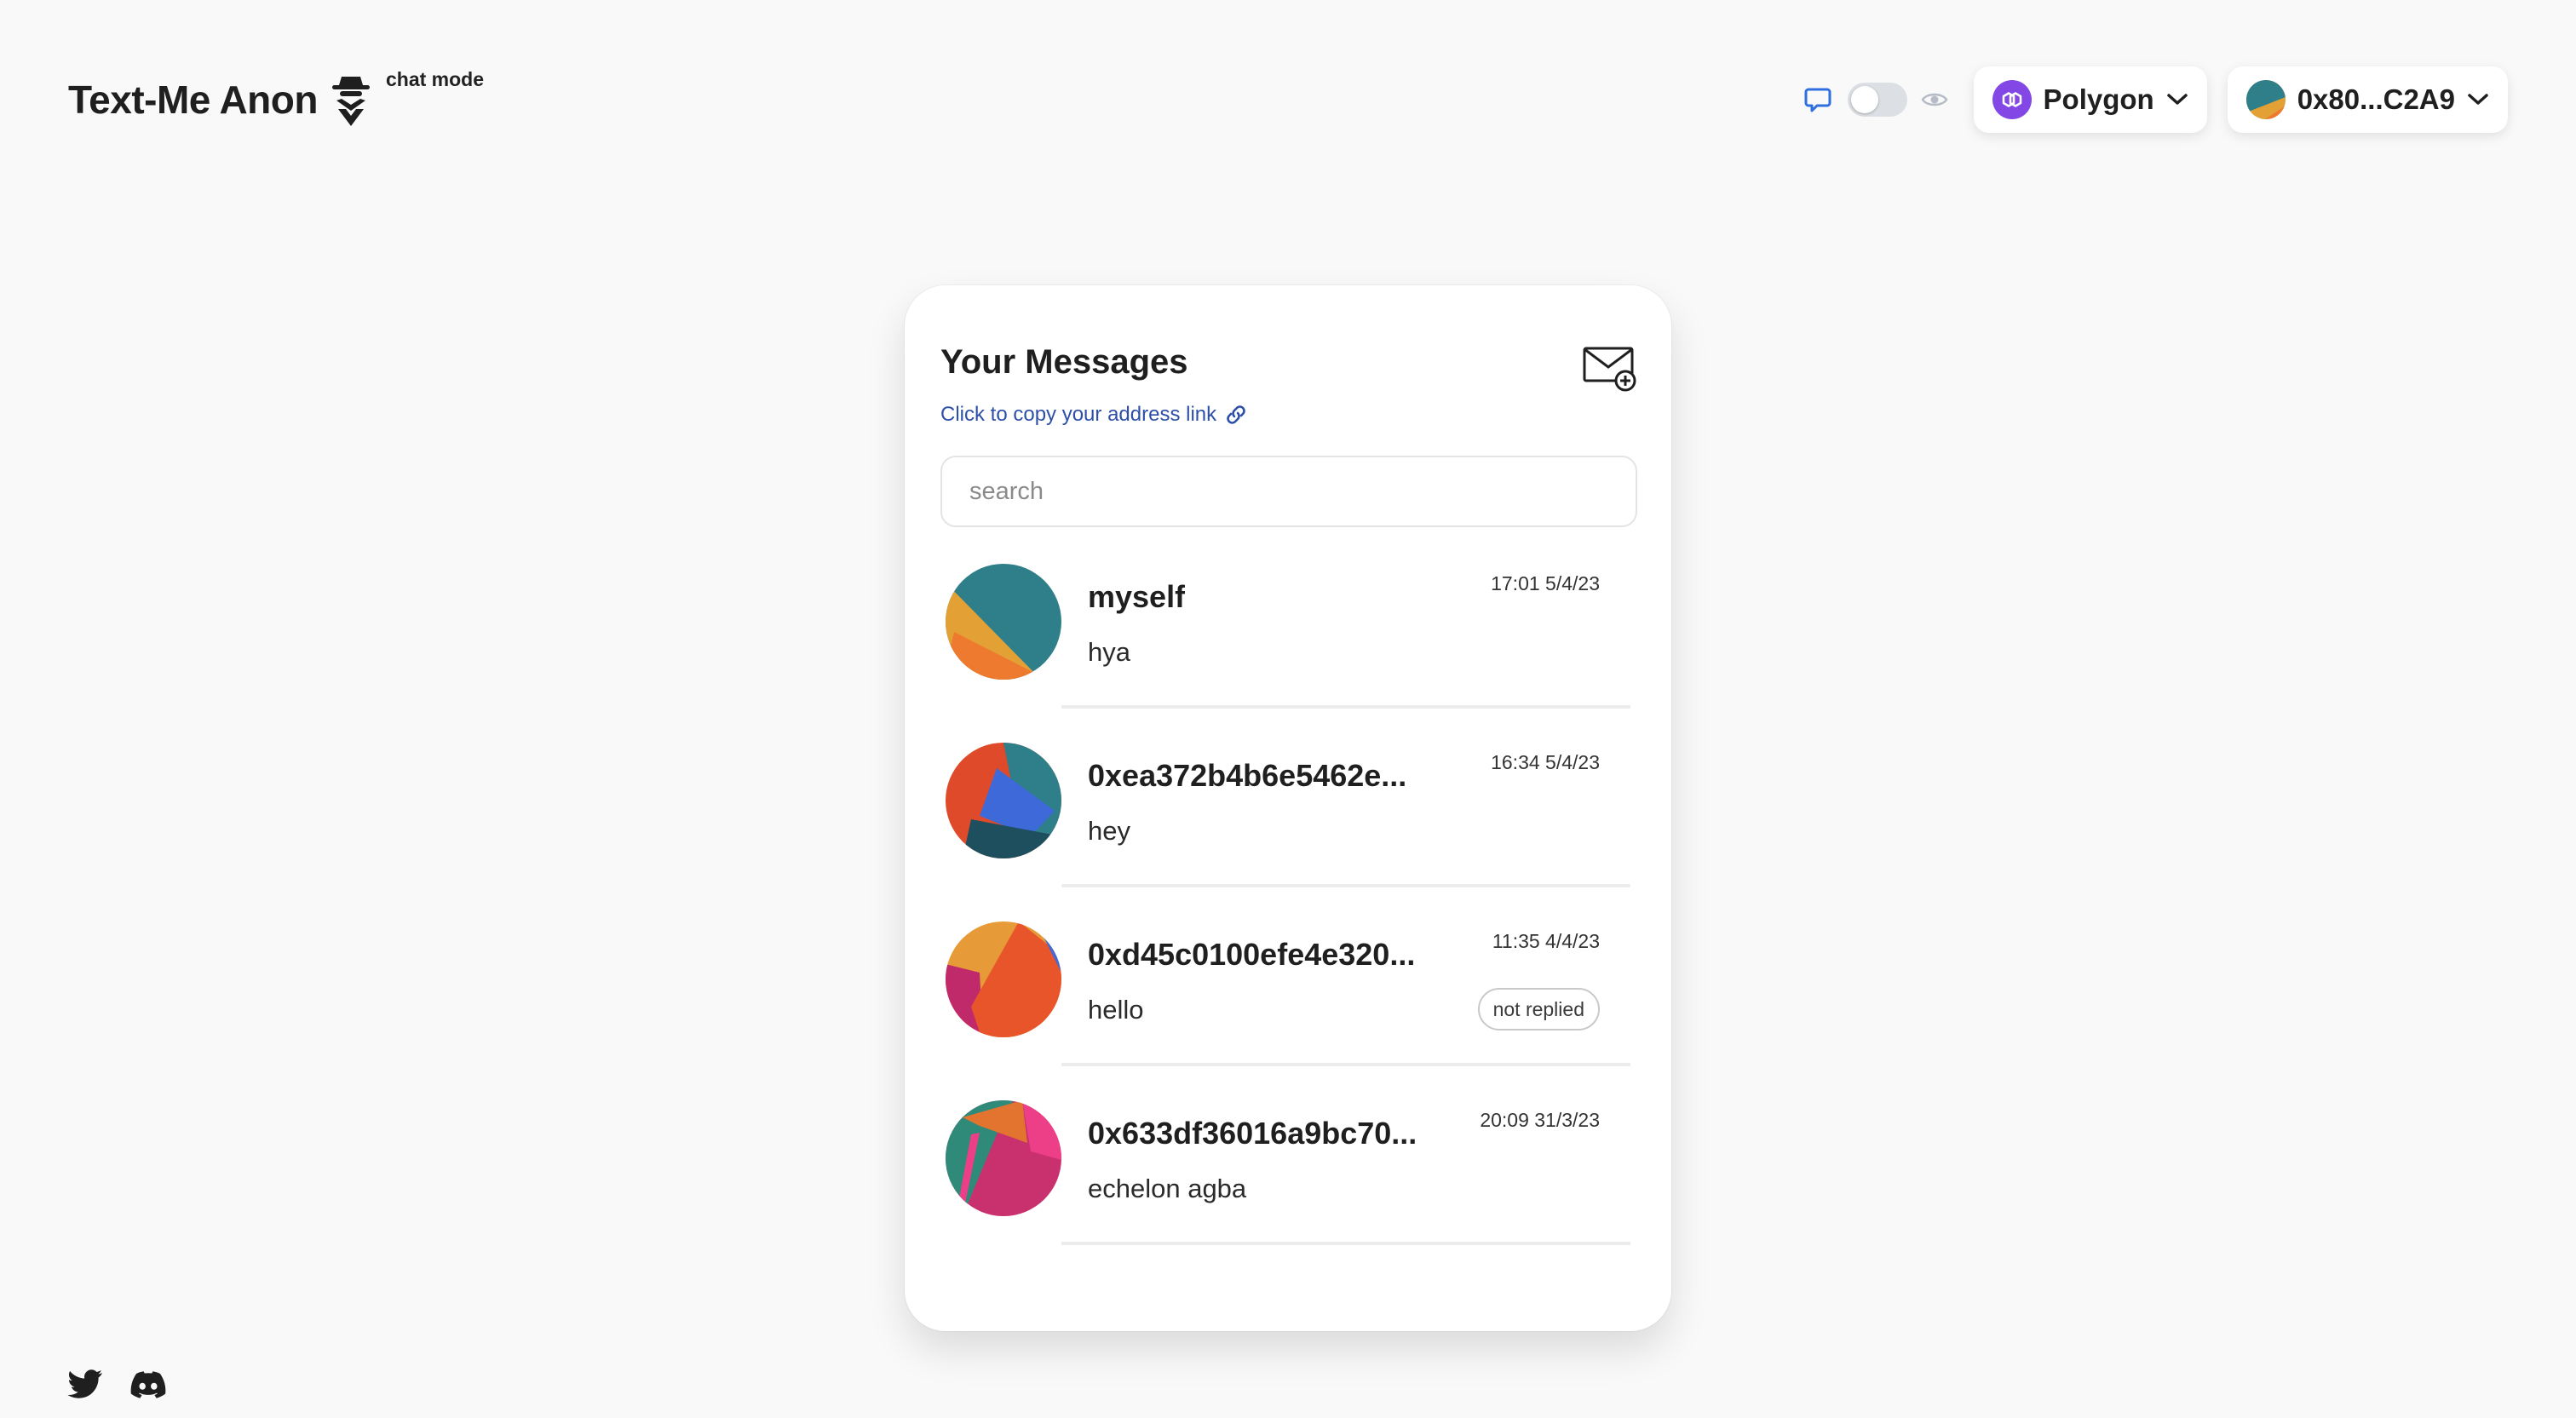 This screenshot has height=1418, width=2576. What do you see at coordinates (1935, 100) in the screenshot?
I see `eye-icon` at bounding box center [1935, 100].